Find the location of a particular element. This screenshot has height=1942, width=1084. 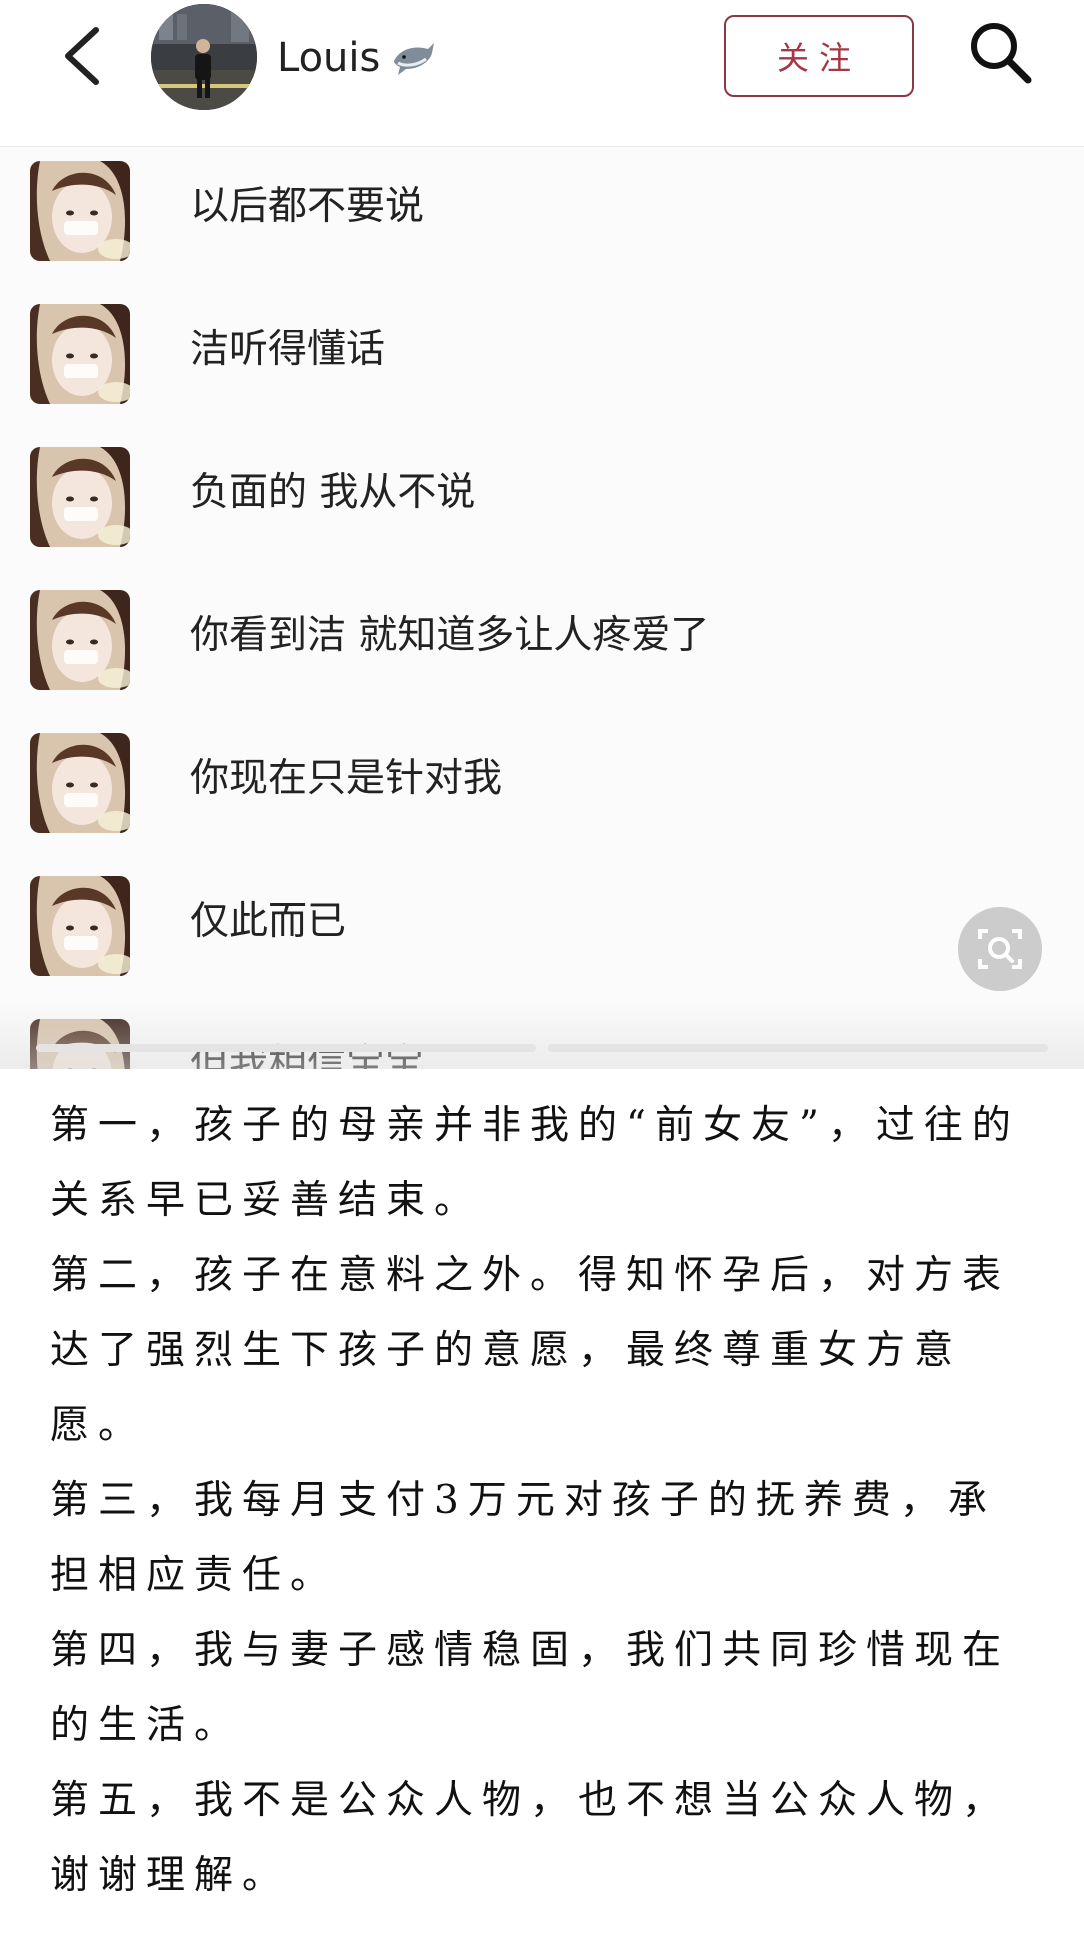

follow-button: 关注 is located at coordinates (819, 56).